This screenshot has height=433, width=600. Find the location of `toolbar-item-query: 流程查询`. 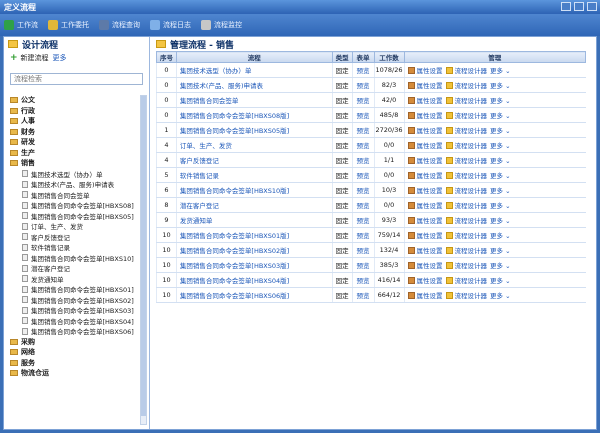

toolbar-item-query: 流程查询 is located at coordinates (119, 25).